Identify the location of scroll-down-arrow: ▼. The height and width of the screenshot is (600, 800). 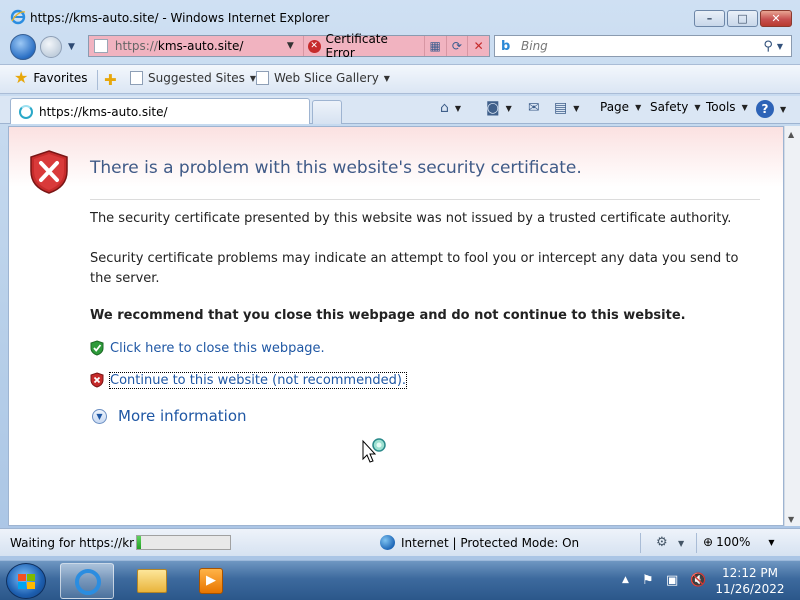
(791, 519).